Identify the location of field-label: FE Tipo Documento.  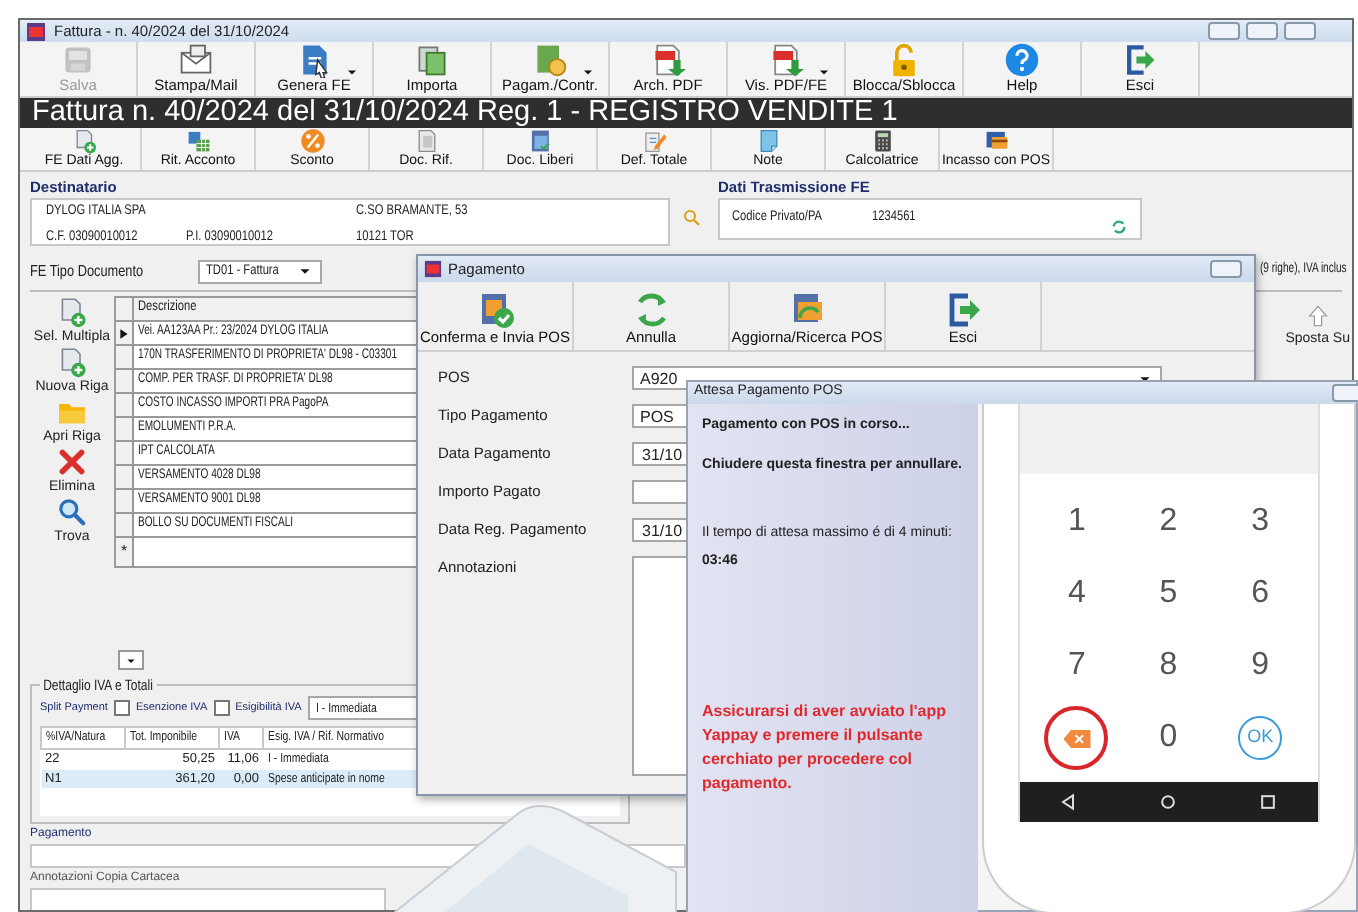
(87, 271).